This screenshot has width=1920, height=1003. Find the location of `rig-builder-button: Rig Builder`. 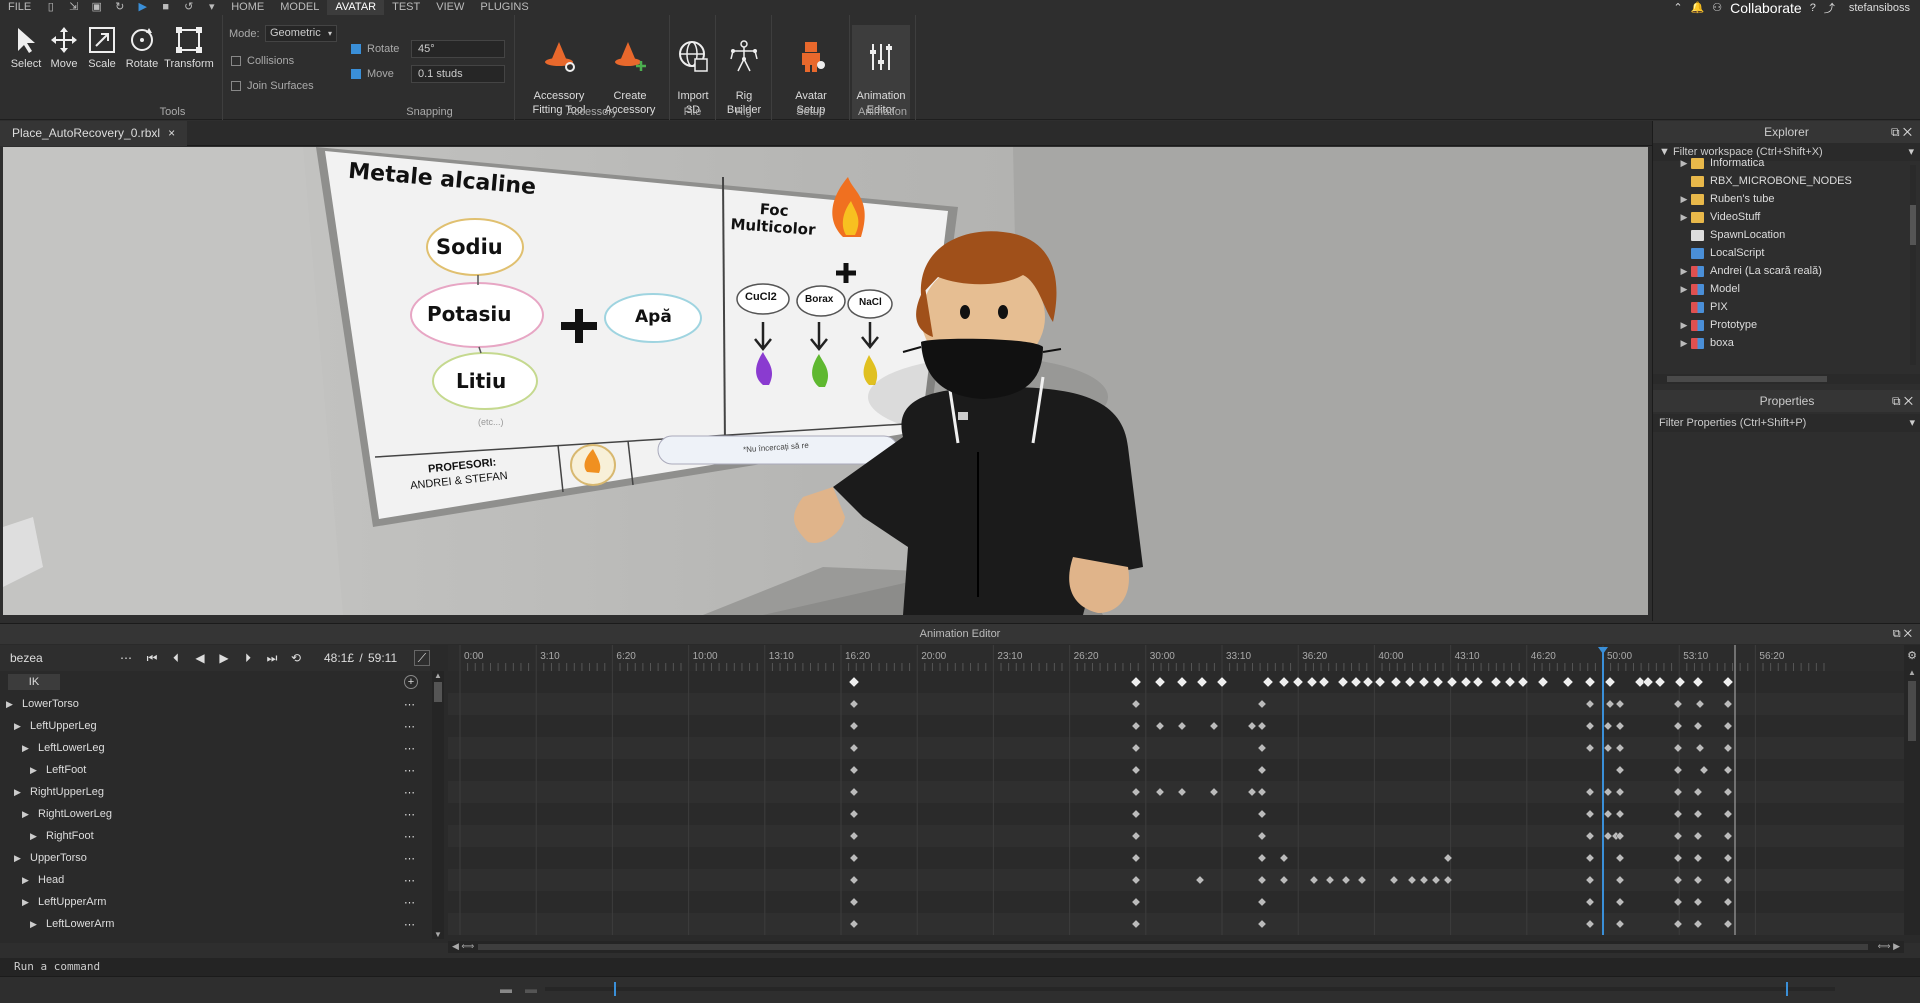

rig-builder-button: Rig Builder is located at coordinates (744, 71).